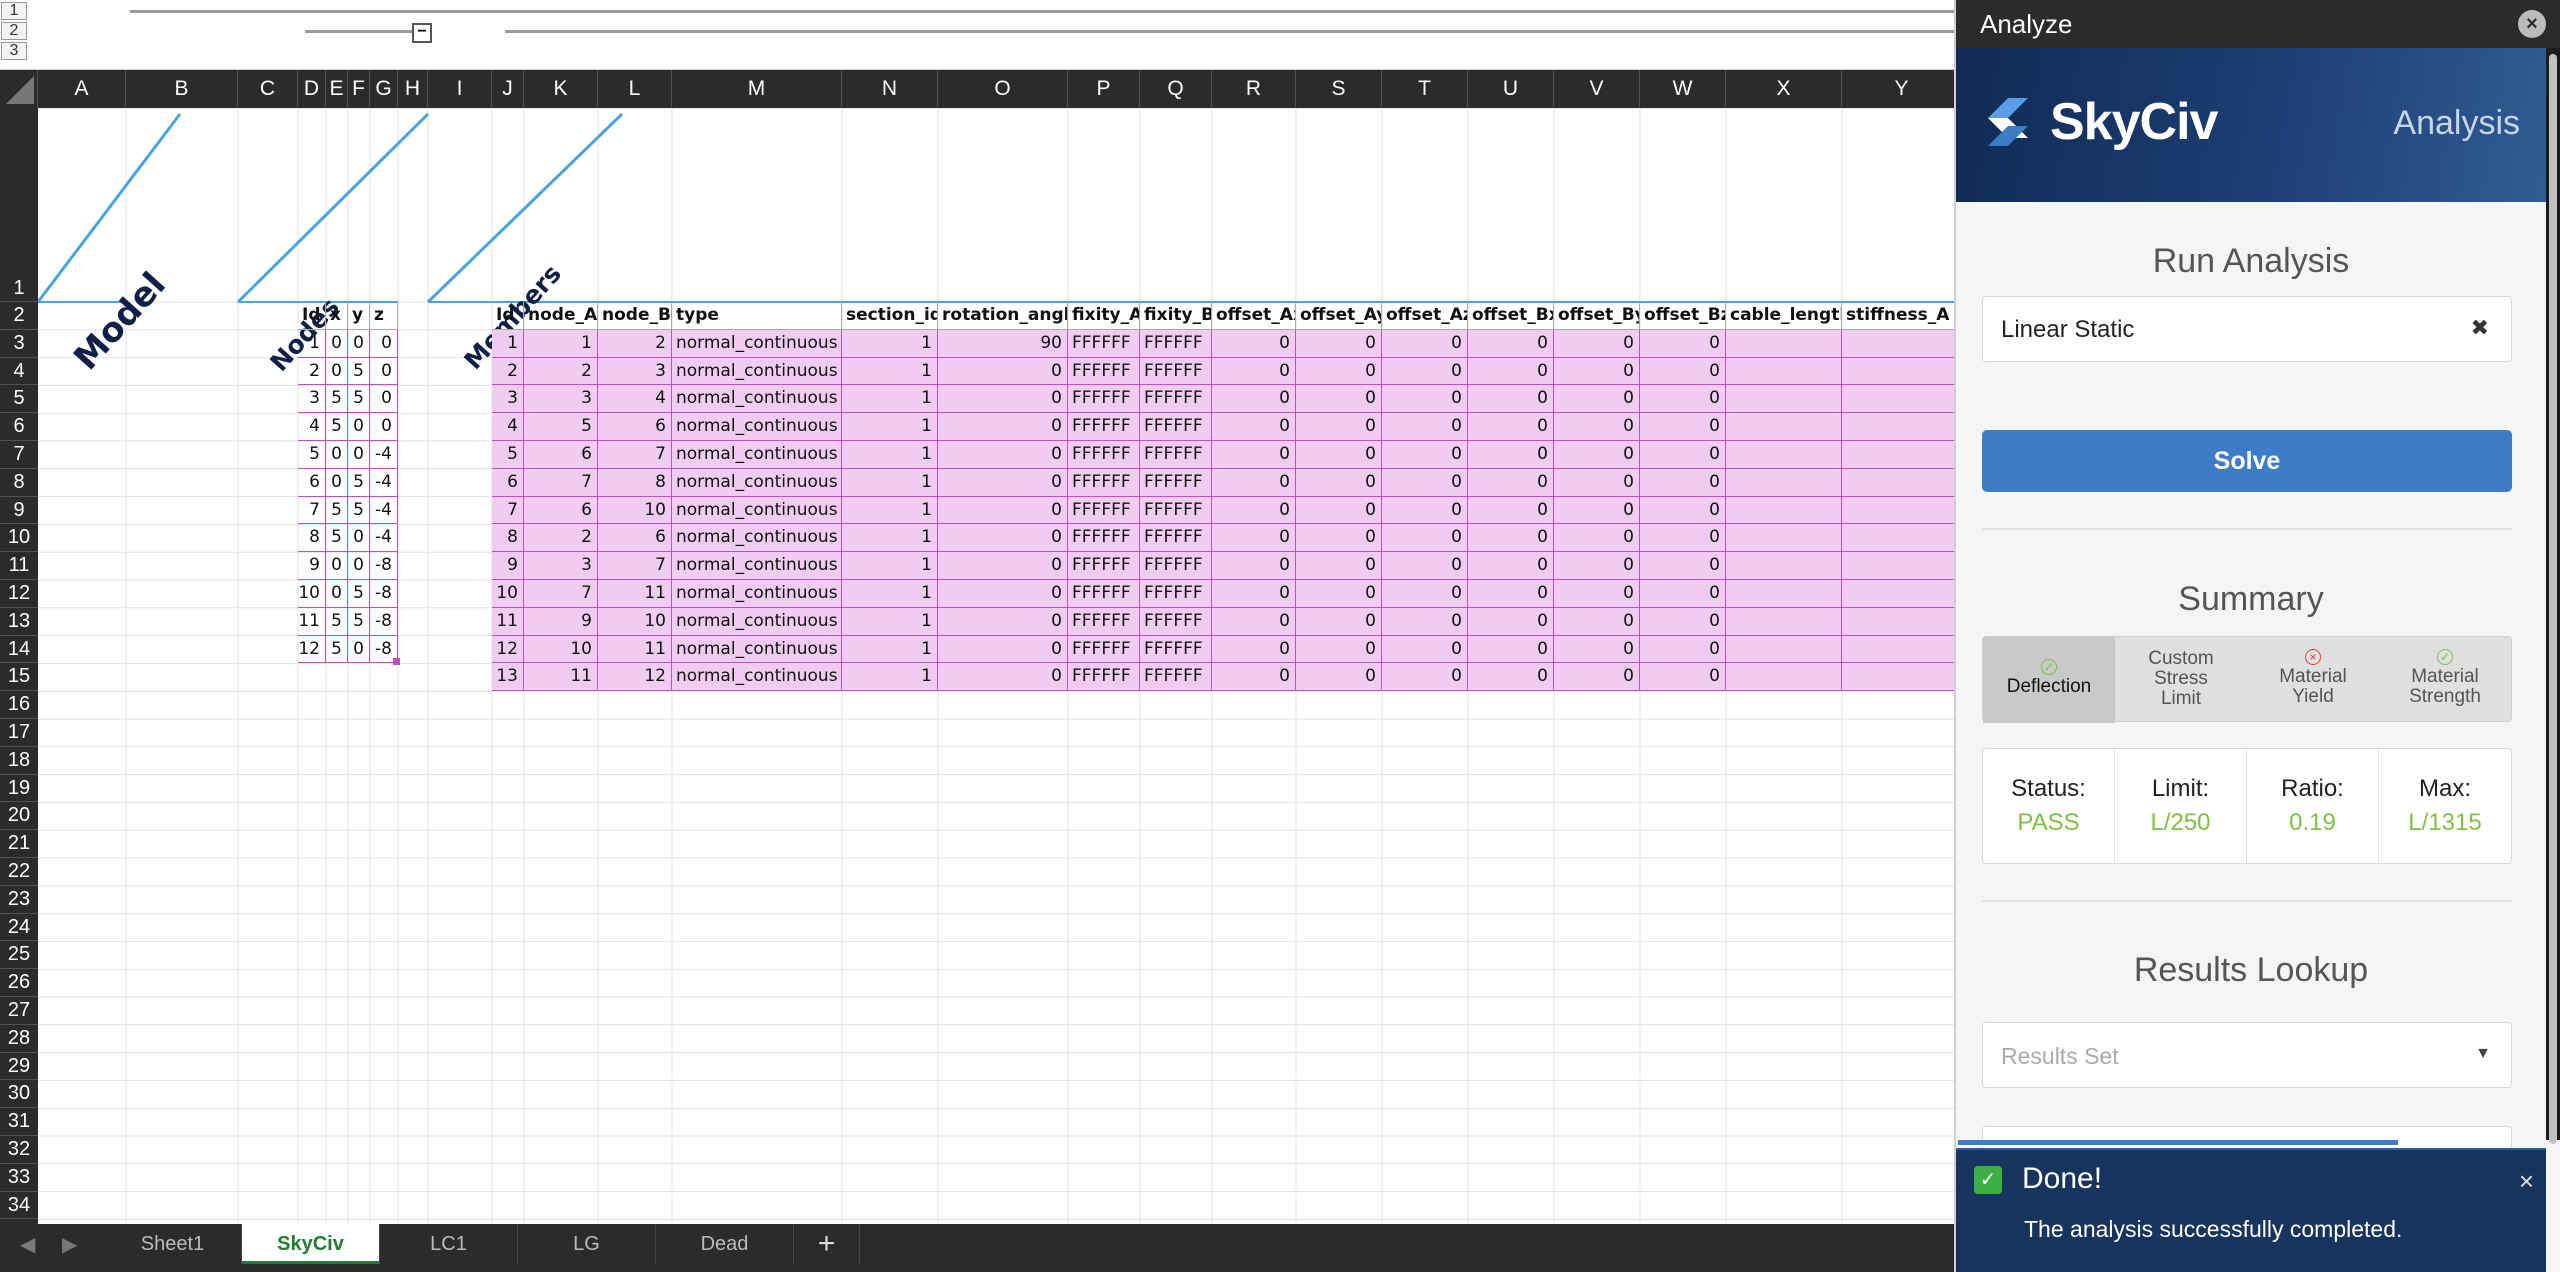 This screenshot has width=2560, height=1272. I want to click on row-header-16: 16, so click(19, 705).